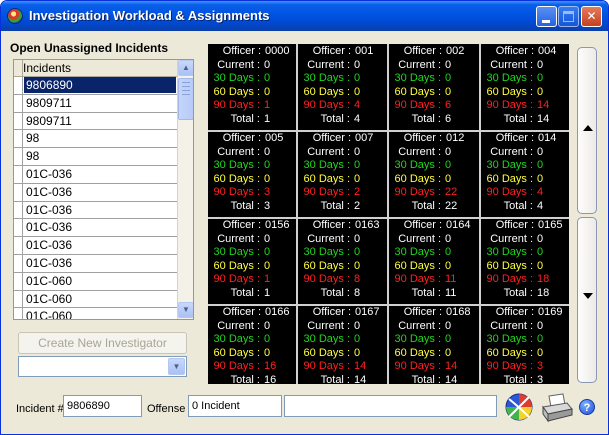 The image size is (609, 435). I want to click on scroll-up-button: ▲, so click(185, 68).